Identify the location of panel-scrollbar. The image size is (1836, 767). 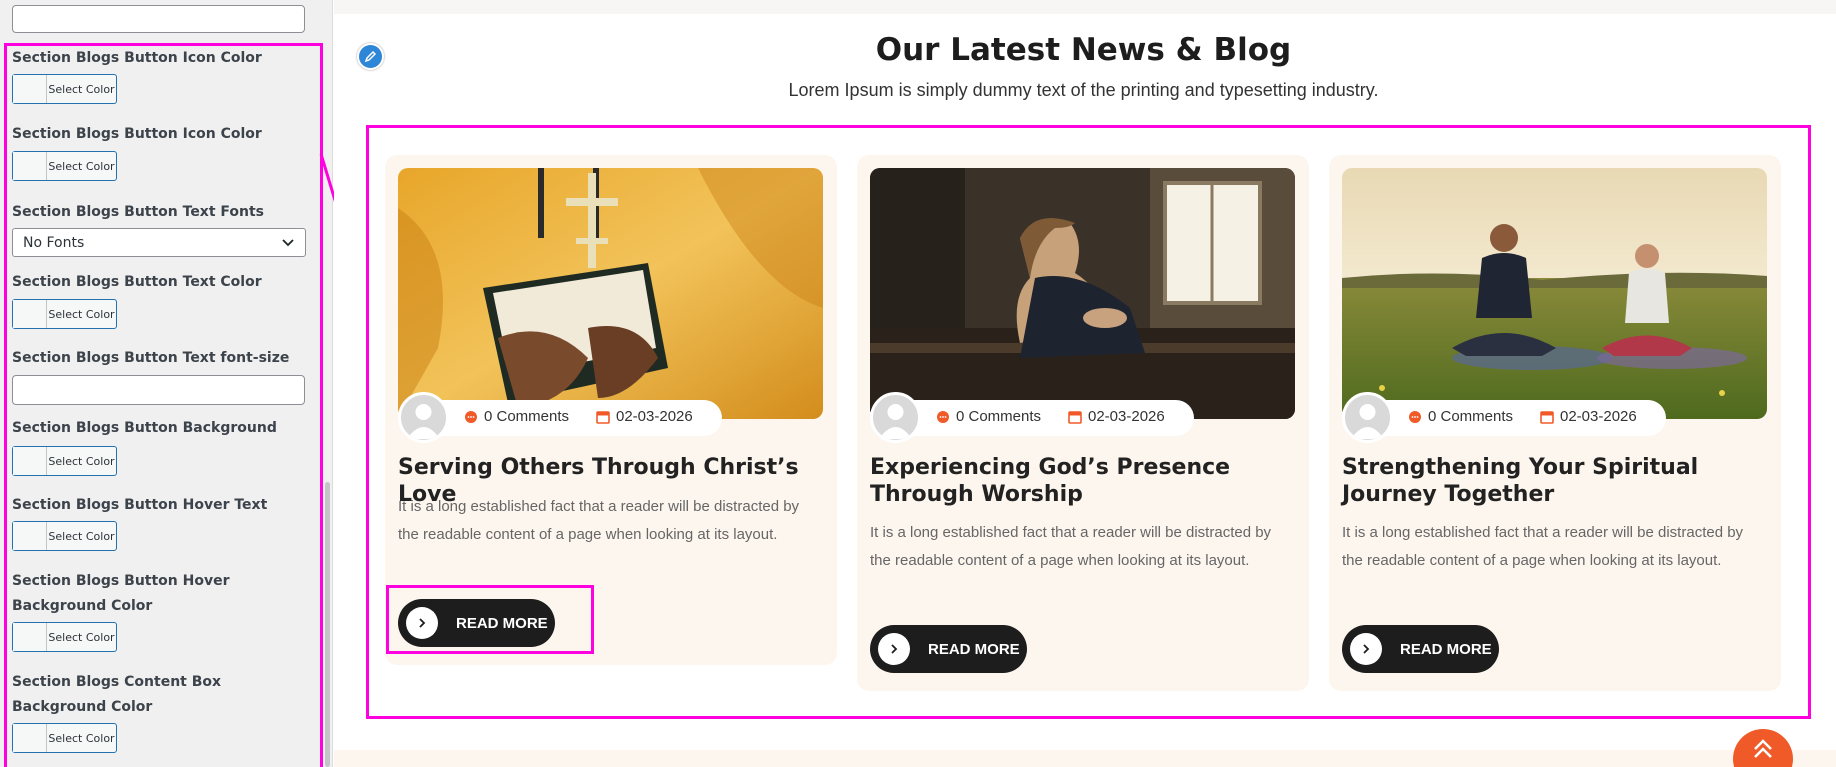
(327, 624).